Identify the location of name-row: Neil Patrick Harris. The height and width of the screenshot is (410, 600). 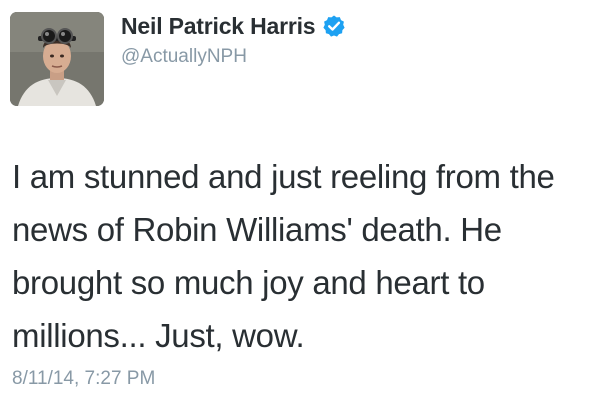
(233, 26).